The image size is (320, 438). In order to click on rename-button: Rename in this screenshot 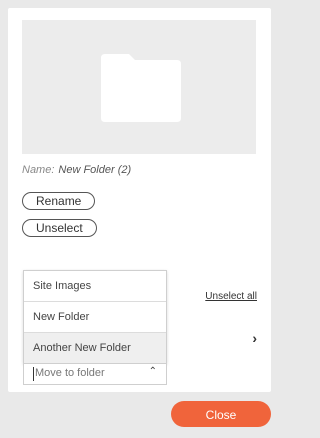, I will do `click(59, 201)`.